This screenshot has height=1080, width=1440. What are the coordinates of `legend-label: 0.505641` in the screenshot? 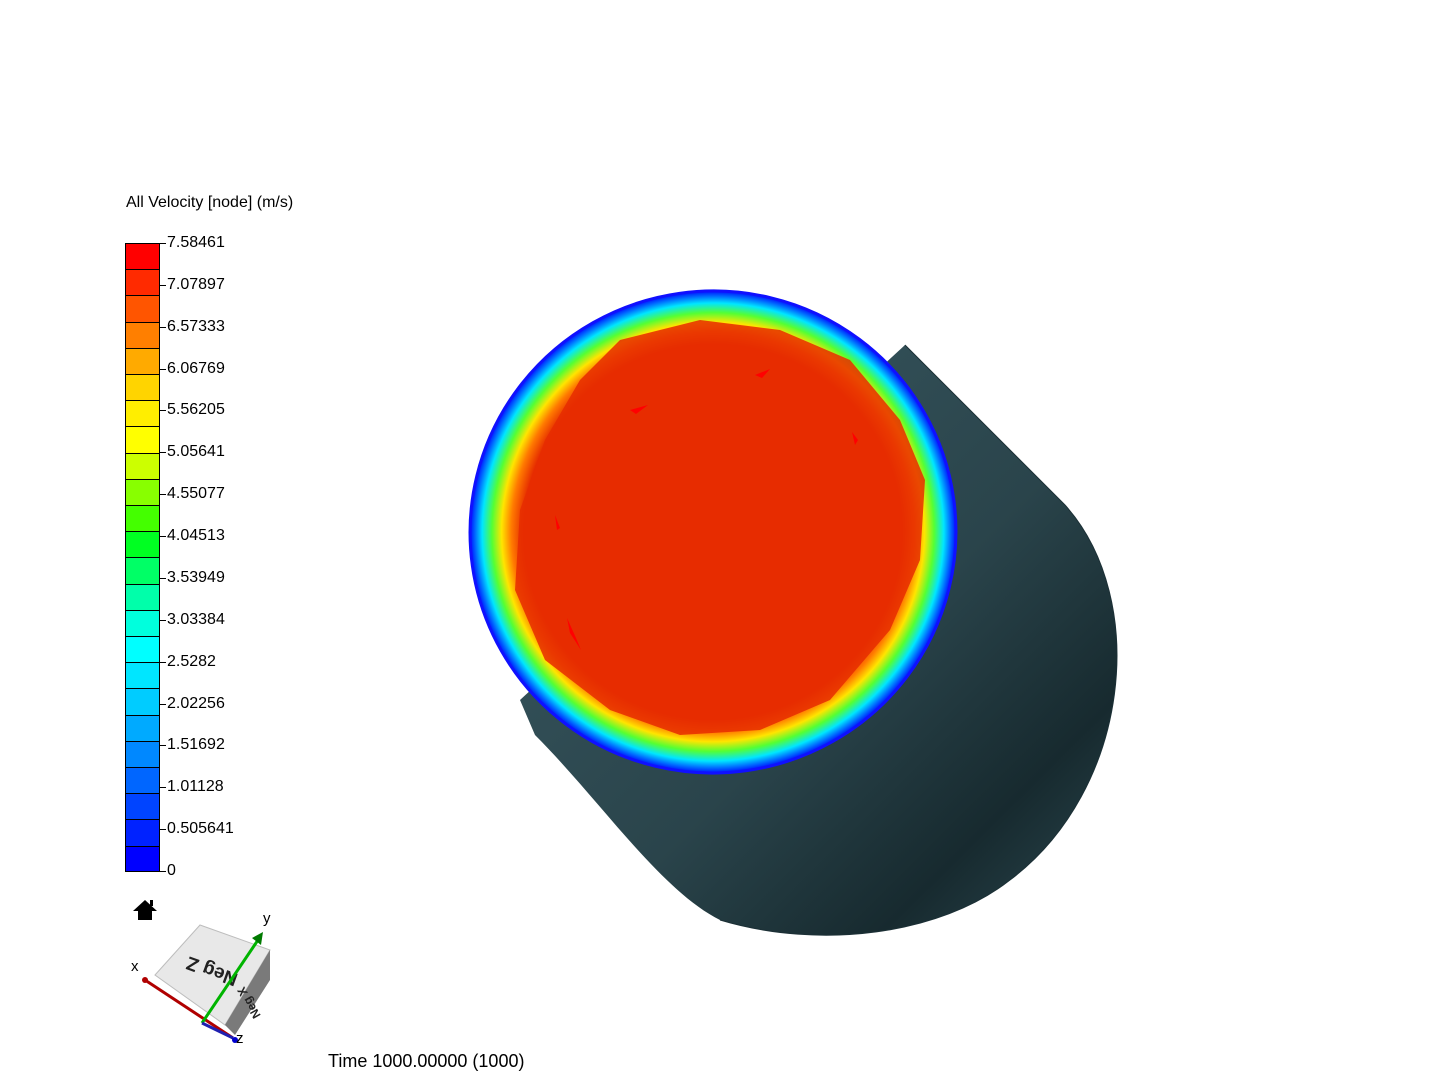 It's located at (200, 829).